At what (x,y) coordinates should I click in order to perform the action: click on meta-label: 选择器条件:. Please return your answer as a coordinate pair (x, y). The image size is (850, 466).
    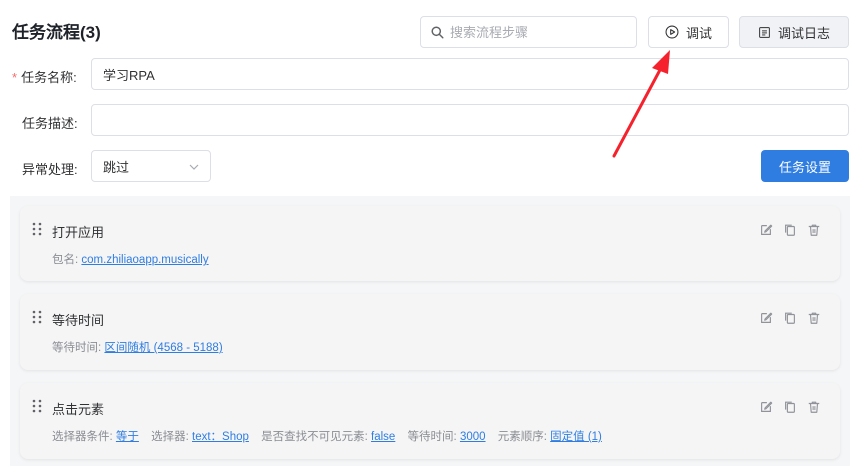
    Looking at the image, I should click on (82, 437).